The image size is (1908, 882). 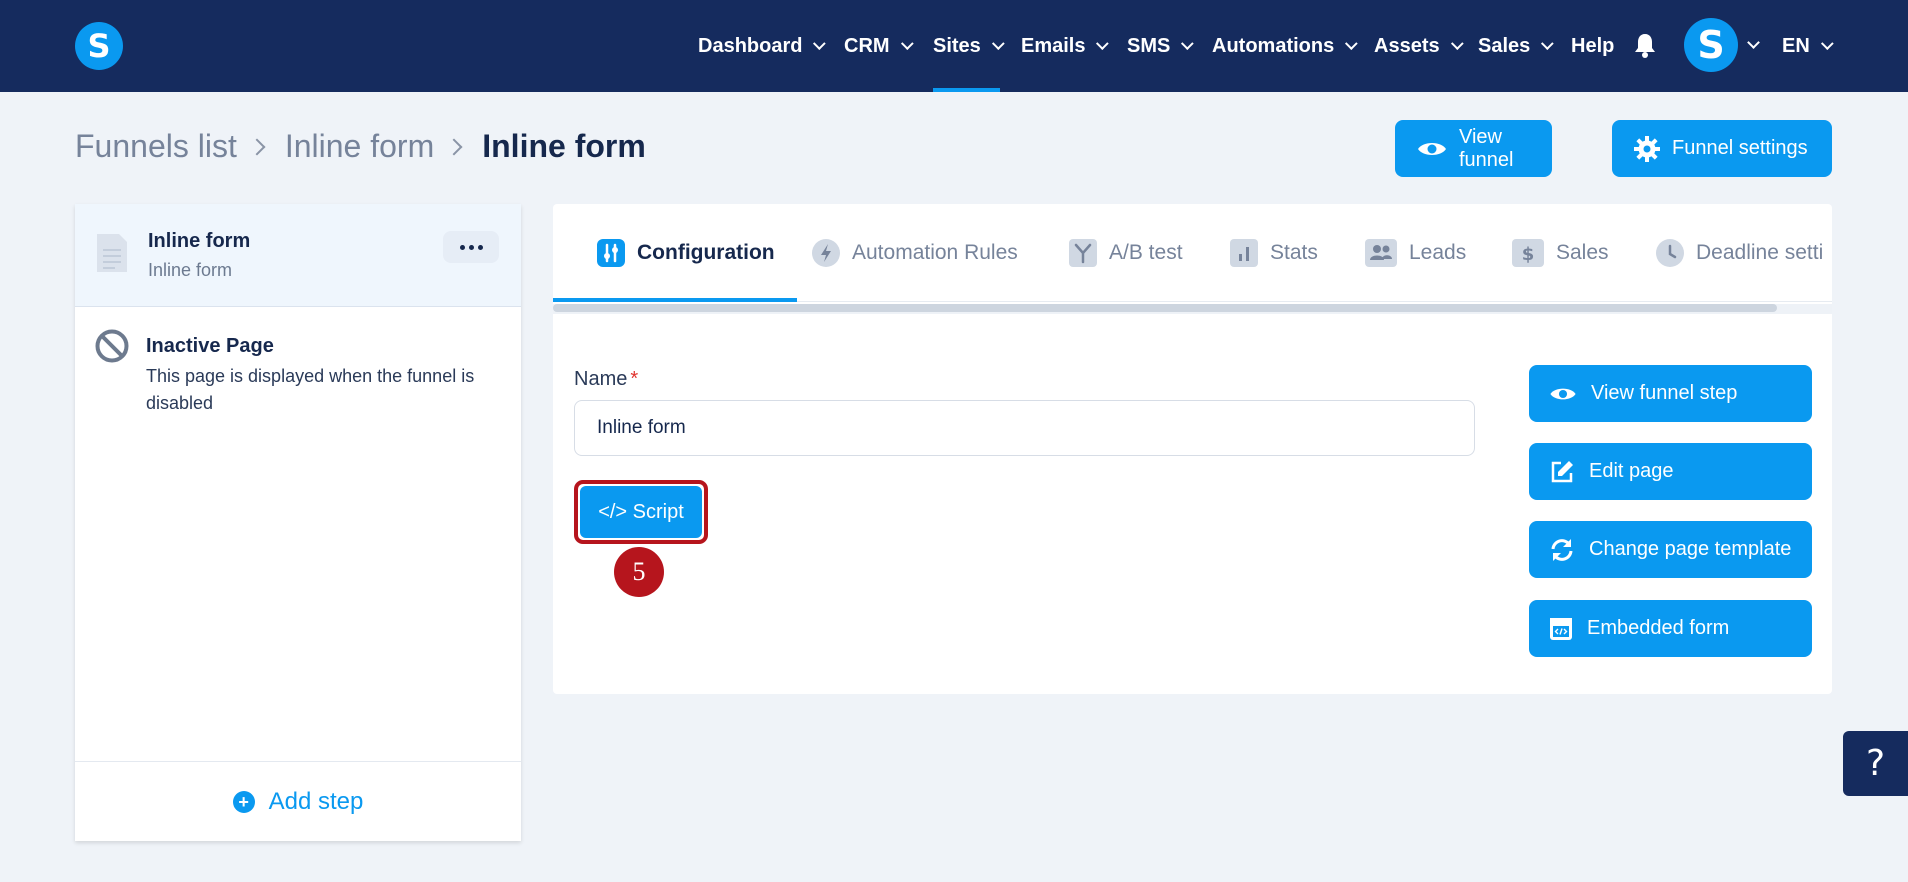 I want to click on users-icon, so click(x=1381, y=253).